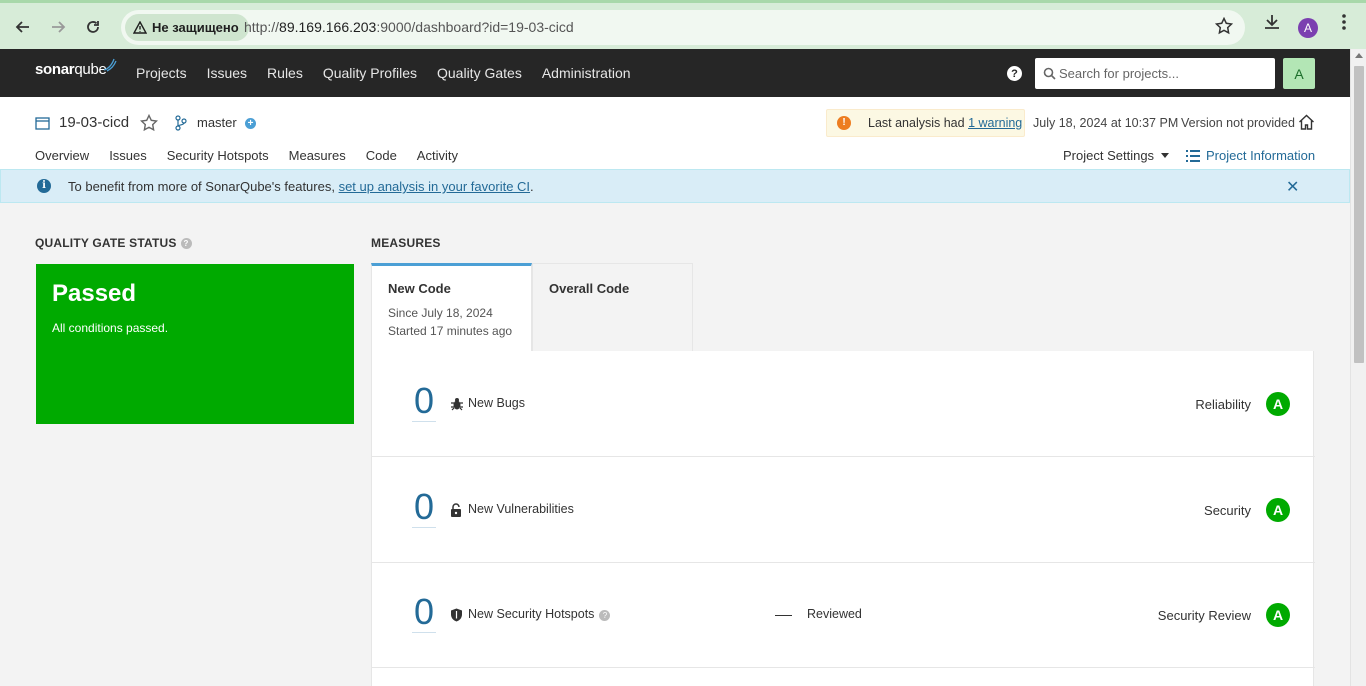 This screenshot has height=686, width=1366. I want to click on hotspots-value: 0, so click(424, 612).